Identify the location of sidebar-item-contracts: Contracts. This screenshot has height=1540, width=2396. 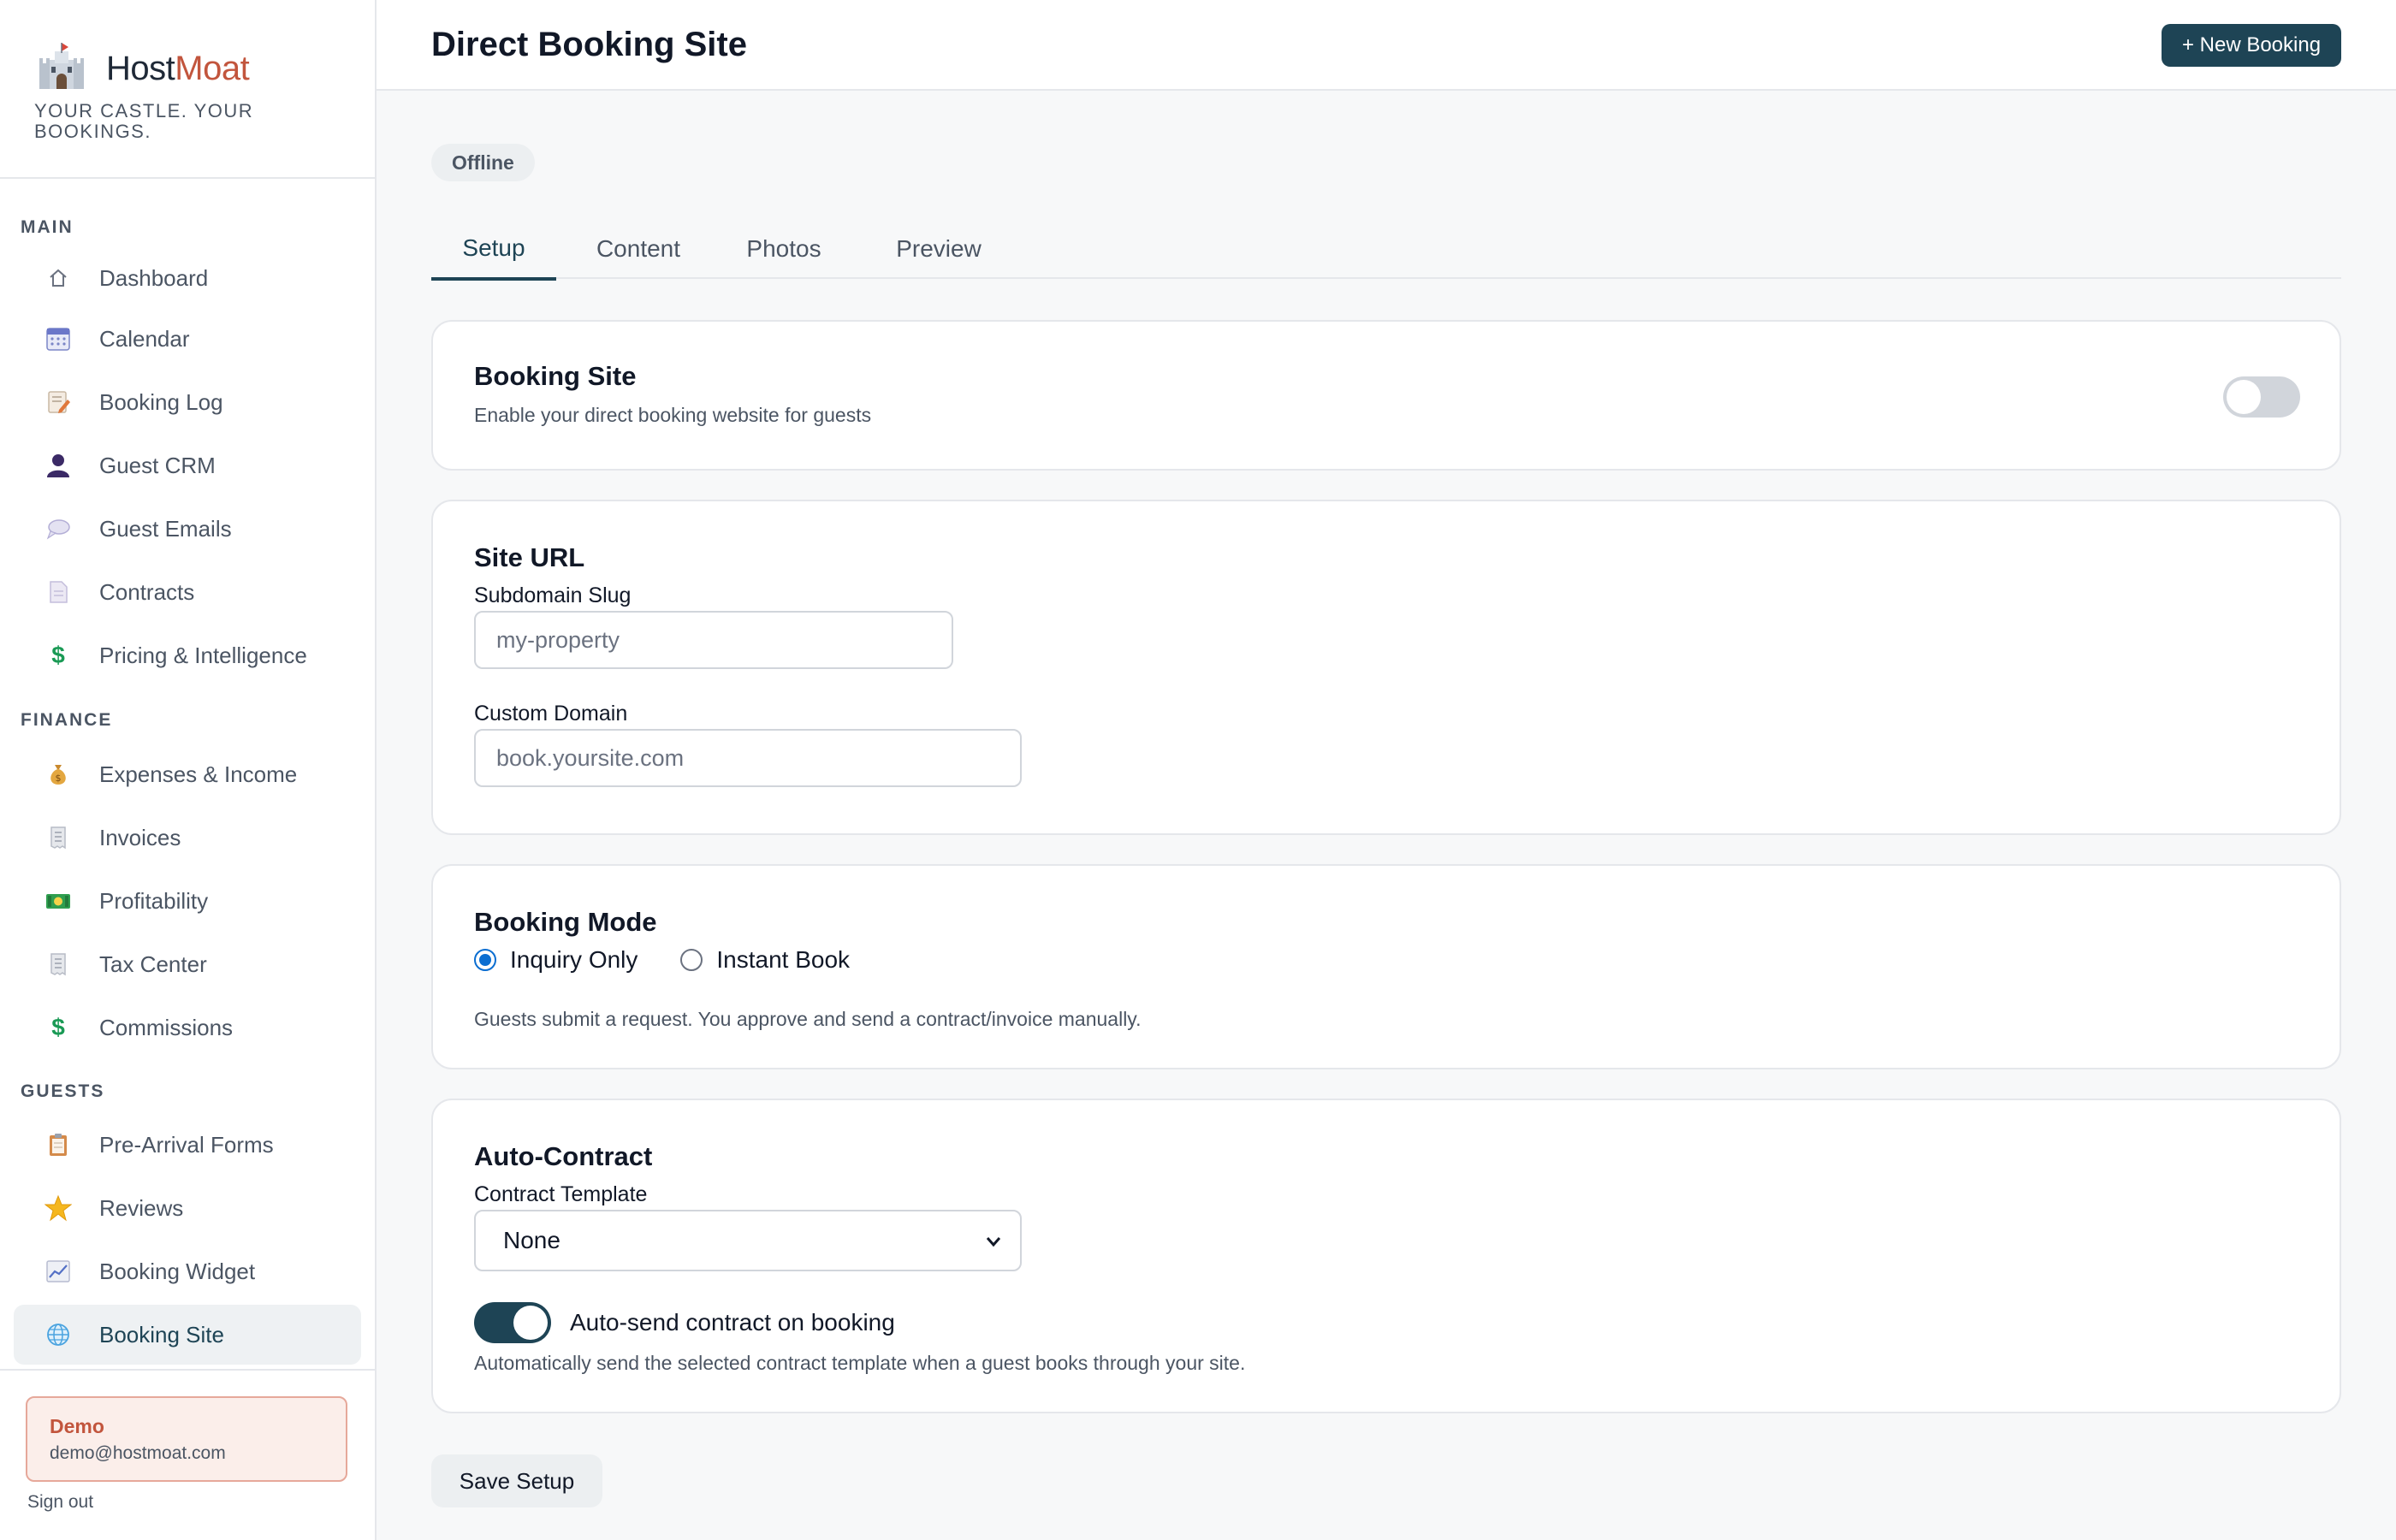
(188, 592).